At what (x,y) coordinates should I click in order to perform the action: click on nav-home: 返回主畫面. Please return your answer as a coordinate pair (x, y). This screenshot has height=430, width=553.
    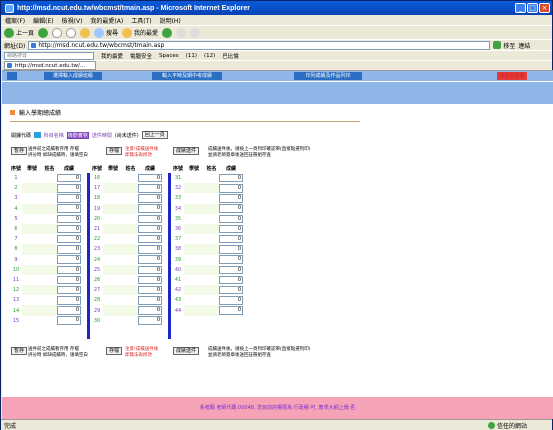
    Looking at the image, I should click on (512, 76).